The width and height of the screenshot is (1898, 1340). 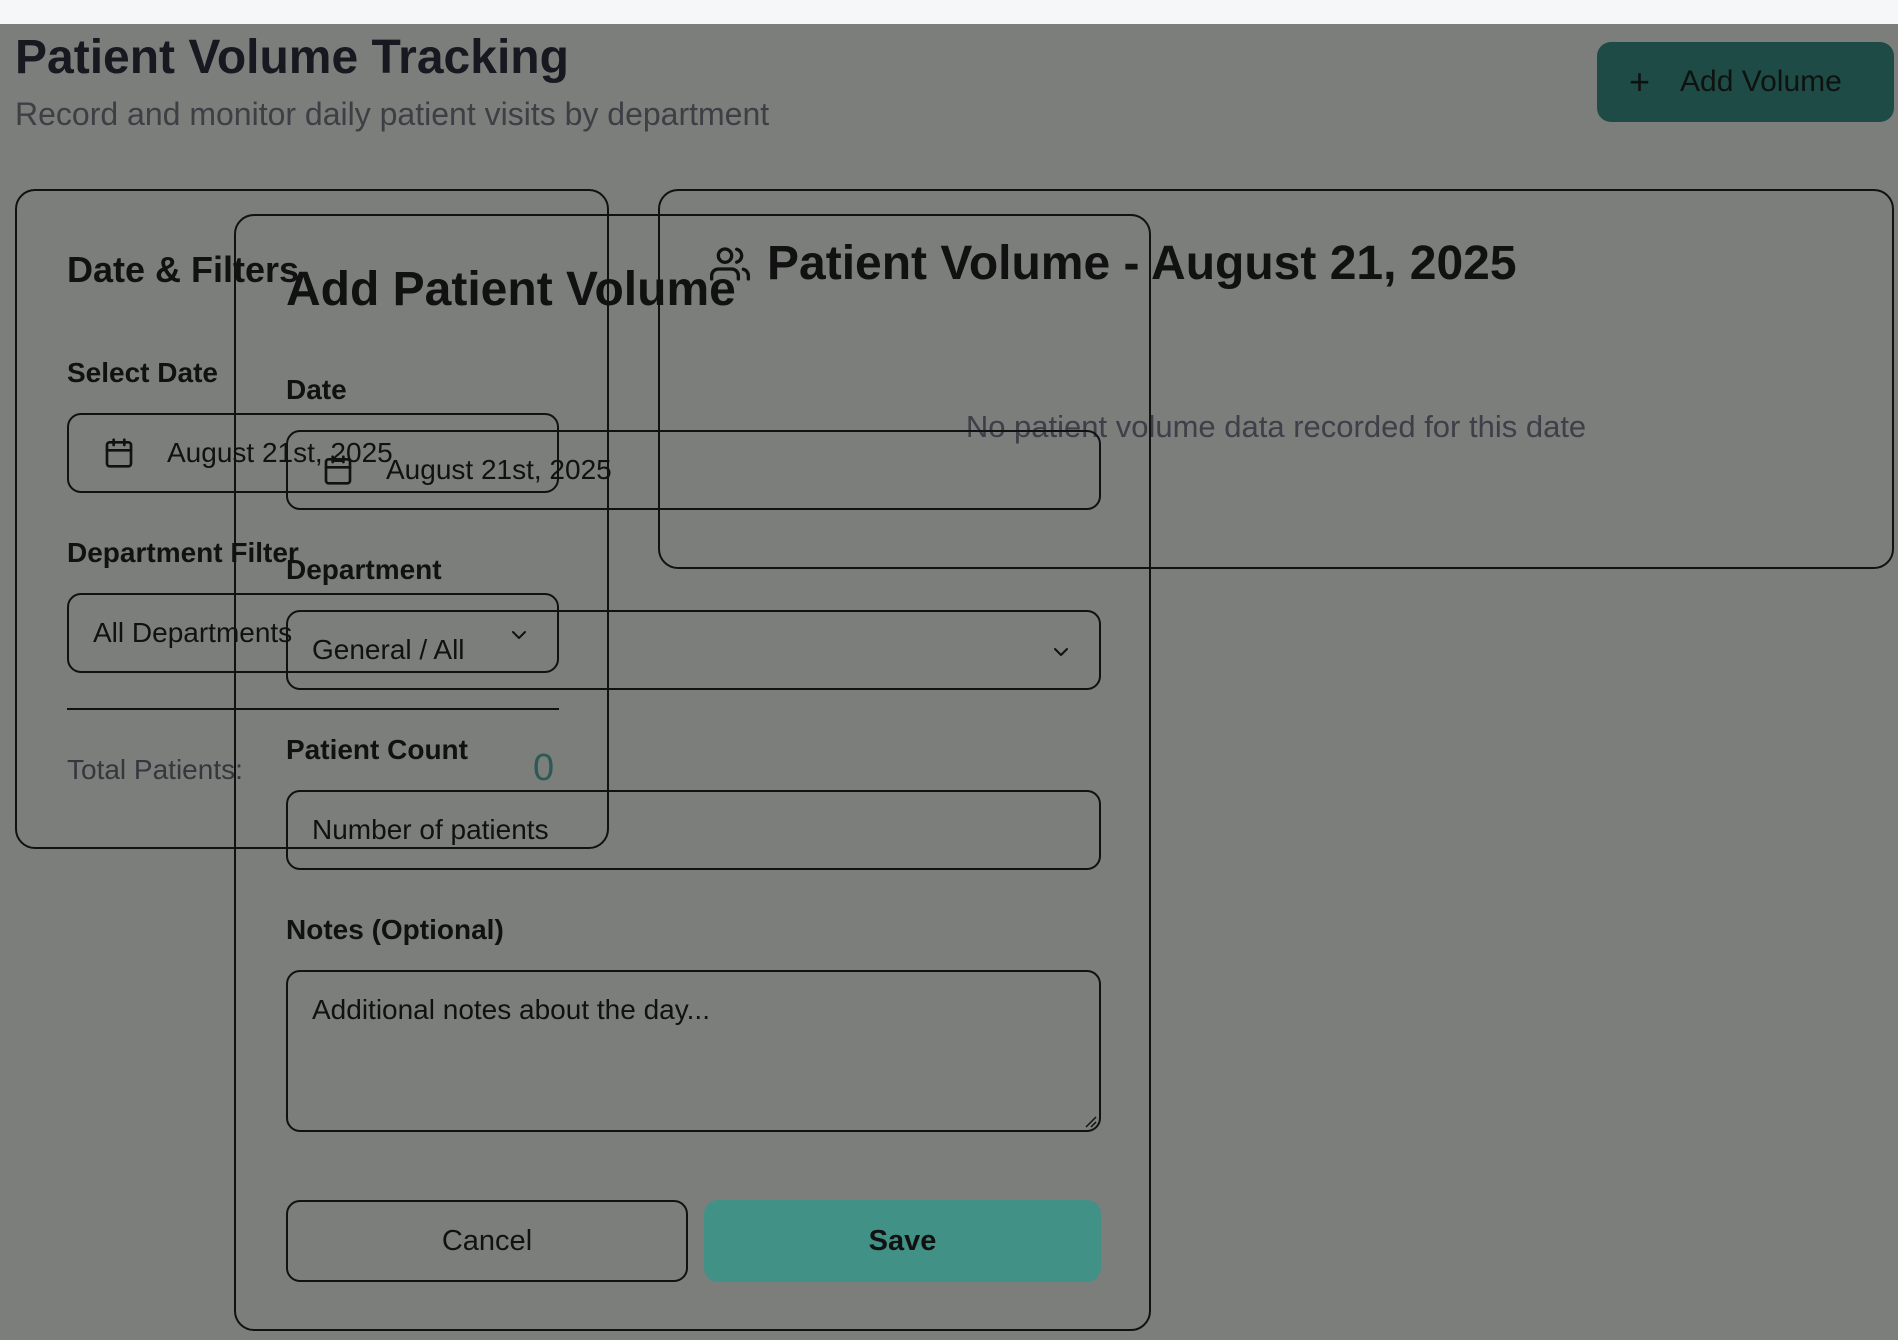 I want to click on resize-handle-icon, so click(x=1090, y=1121).